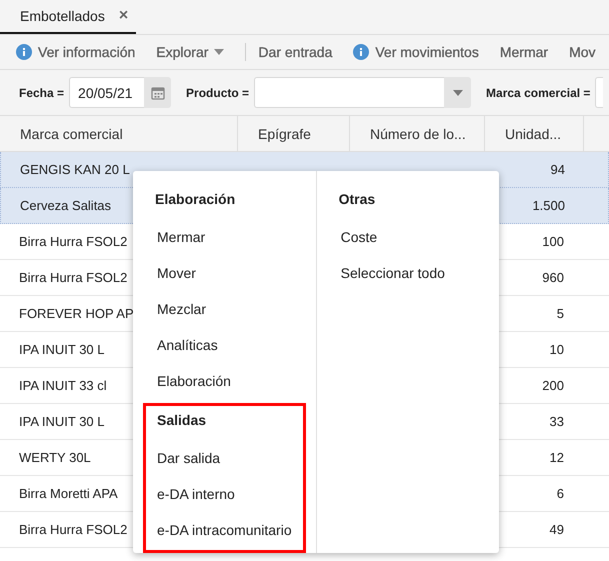 This screenshot has width=609, height=561. I want to click on column-header: Epígrafe, so click(294, 133).